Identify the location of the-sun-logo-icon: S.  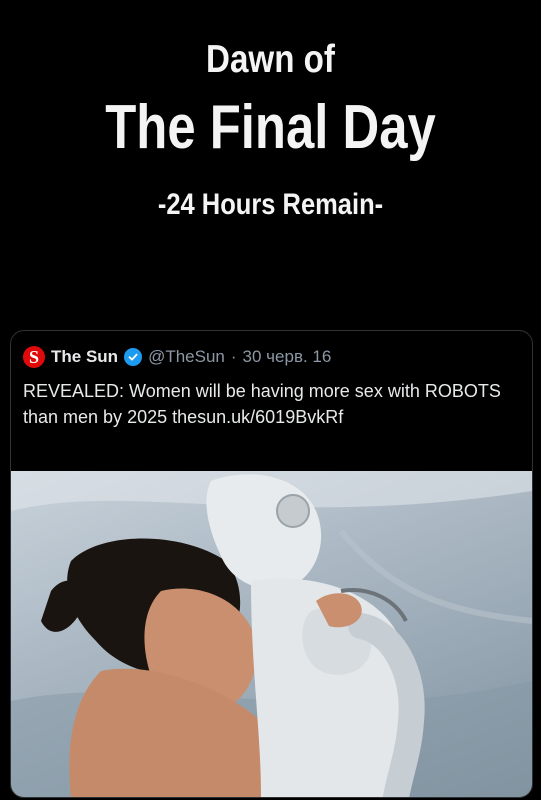
(34, 357).